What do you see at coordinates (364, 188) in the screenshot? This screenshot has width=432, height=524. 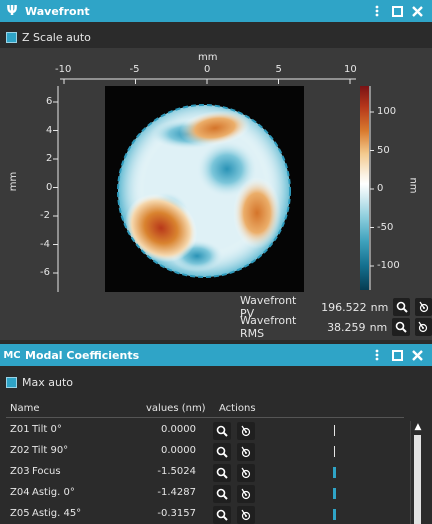 I see `colorbar` at bounding box center [364, 188].